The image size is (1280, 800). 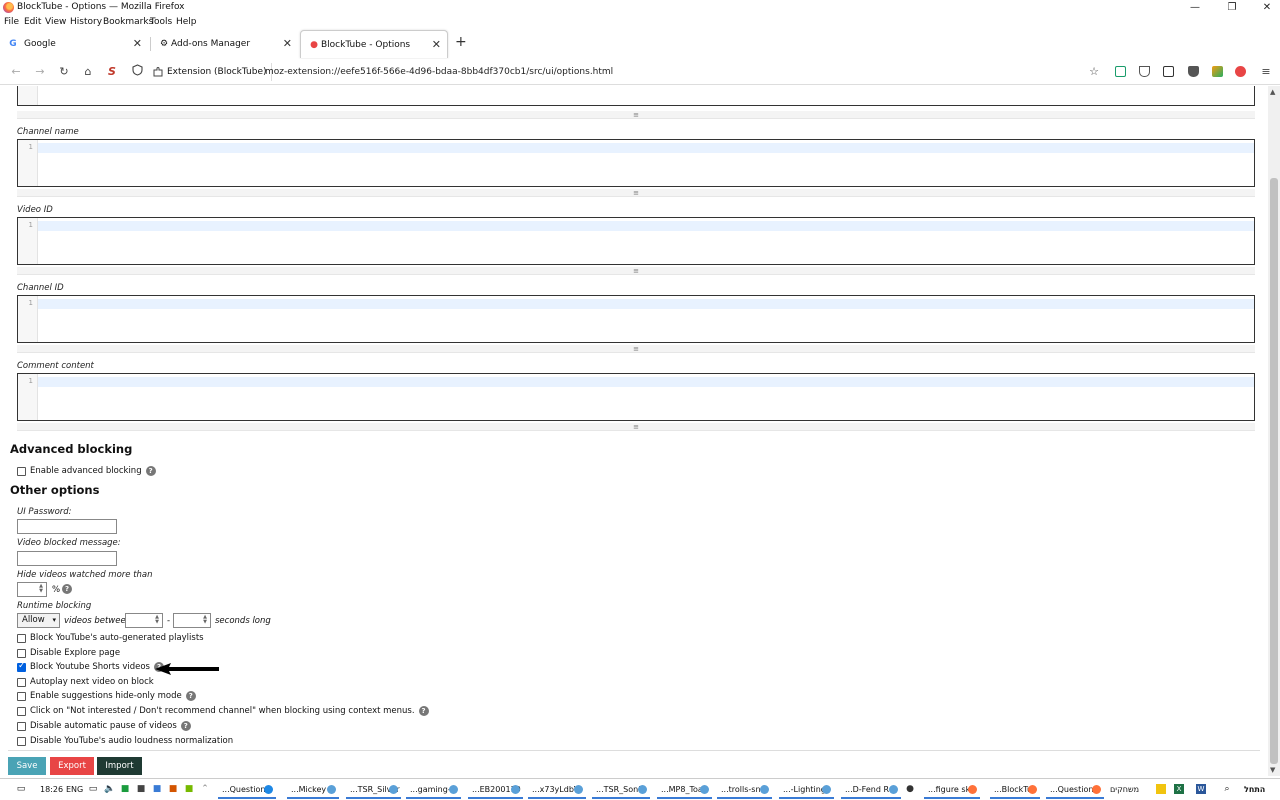 I want to click on menu-edit: Edit, so click(x=32, y=22).